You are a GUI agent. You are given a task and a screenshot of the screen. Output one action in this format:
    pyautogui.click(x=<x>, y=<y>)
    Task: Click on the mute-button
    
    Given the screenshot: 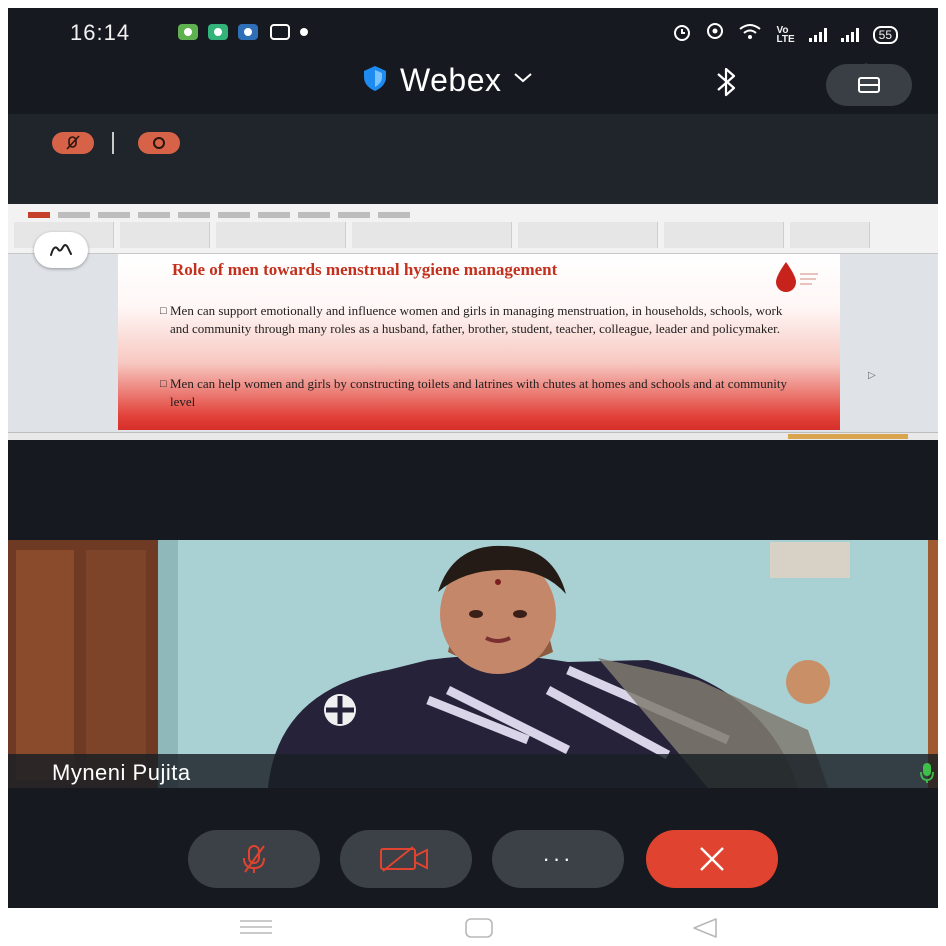 What is the action you would take?
    pyautogui.click(x=254, y=859)
    